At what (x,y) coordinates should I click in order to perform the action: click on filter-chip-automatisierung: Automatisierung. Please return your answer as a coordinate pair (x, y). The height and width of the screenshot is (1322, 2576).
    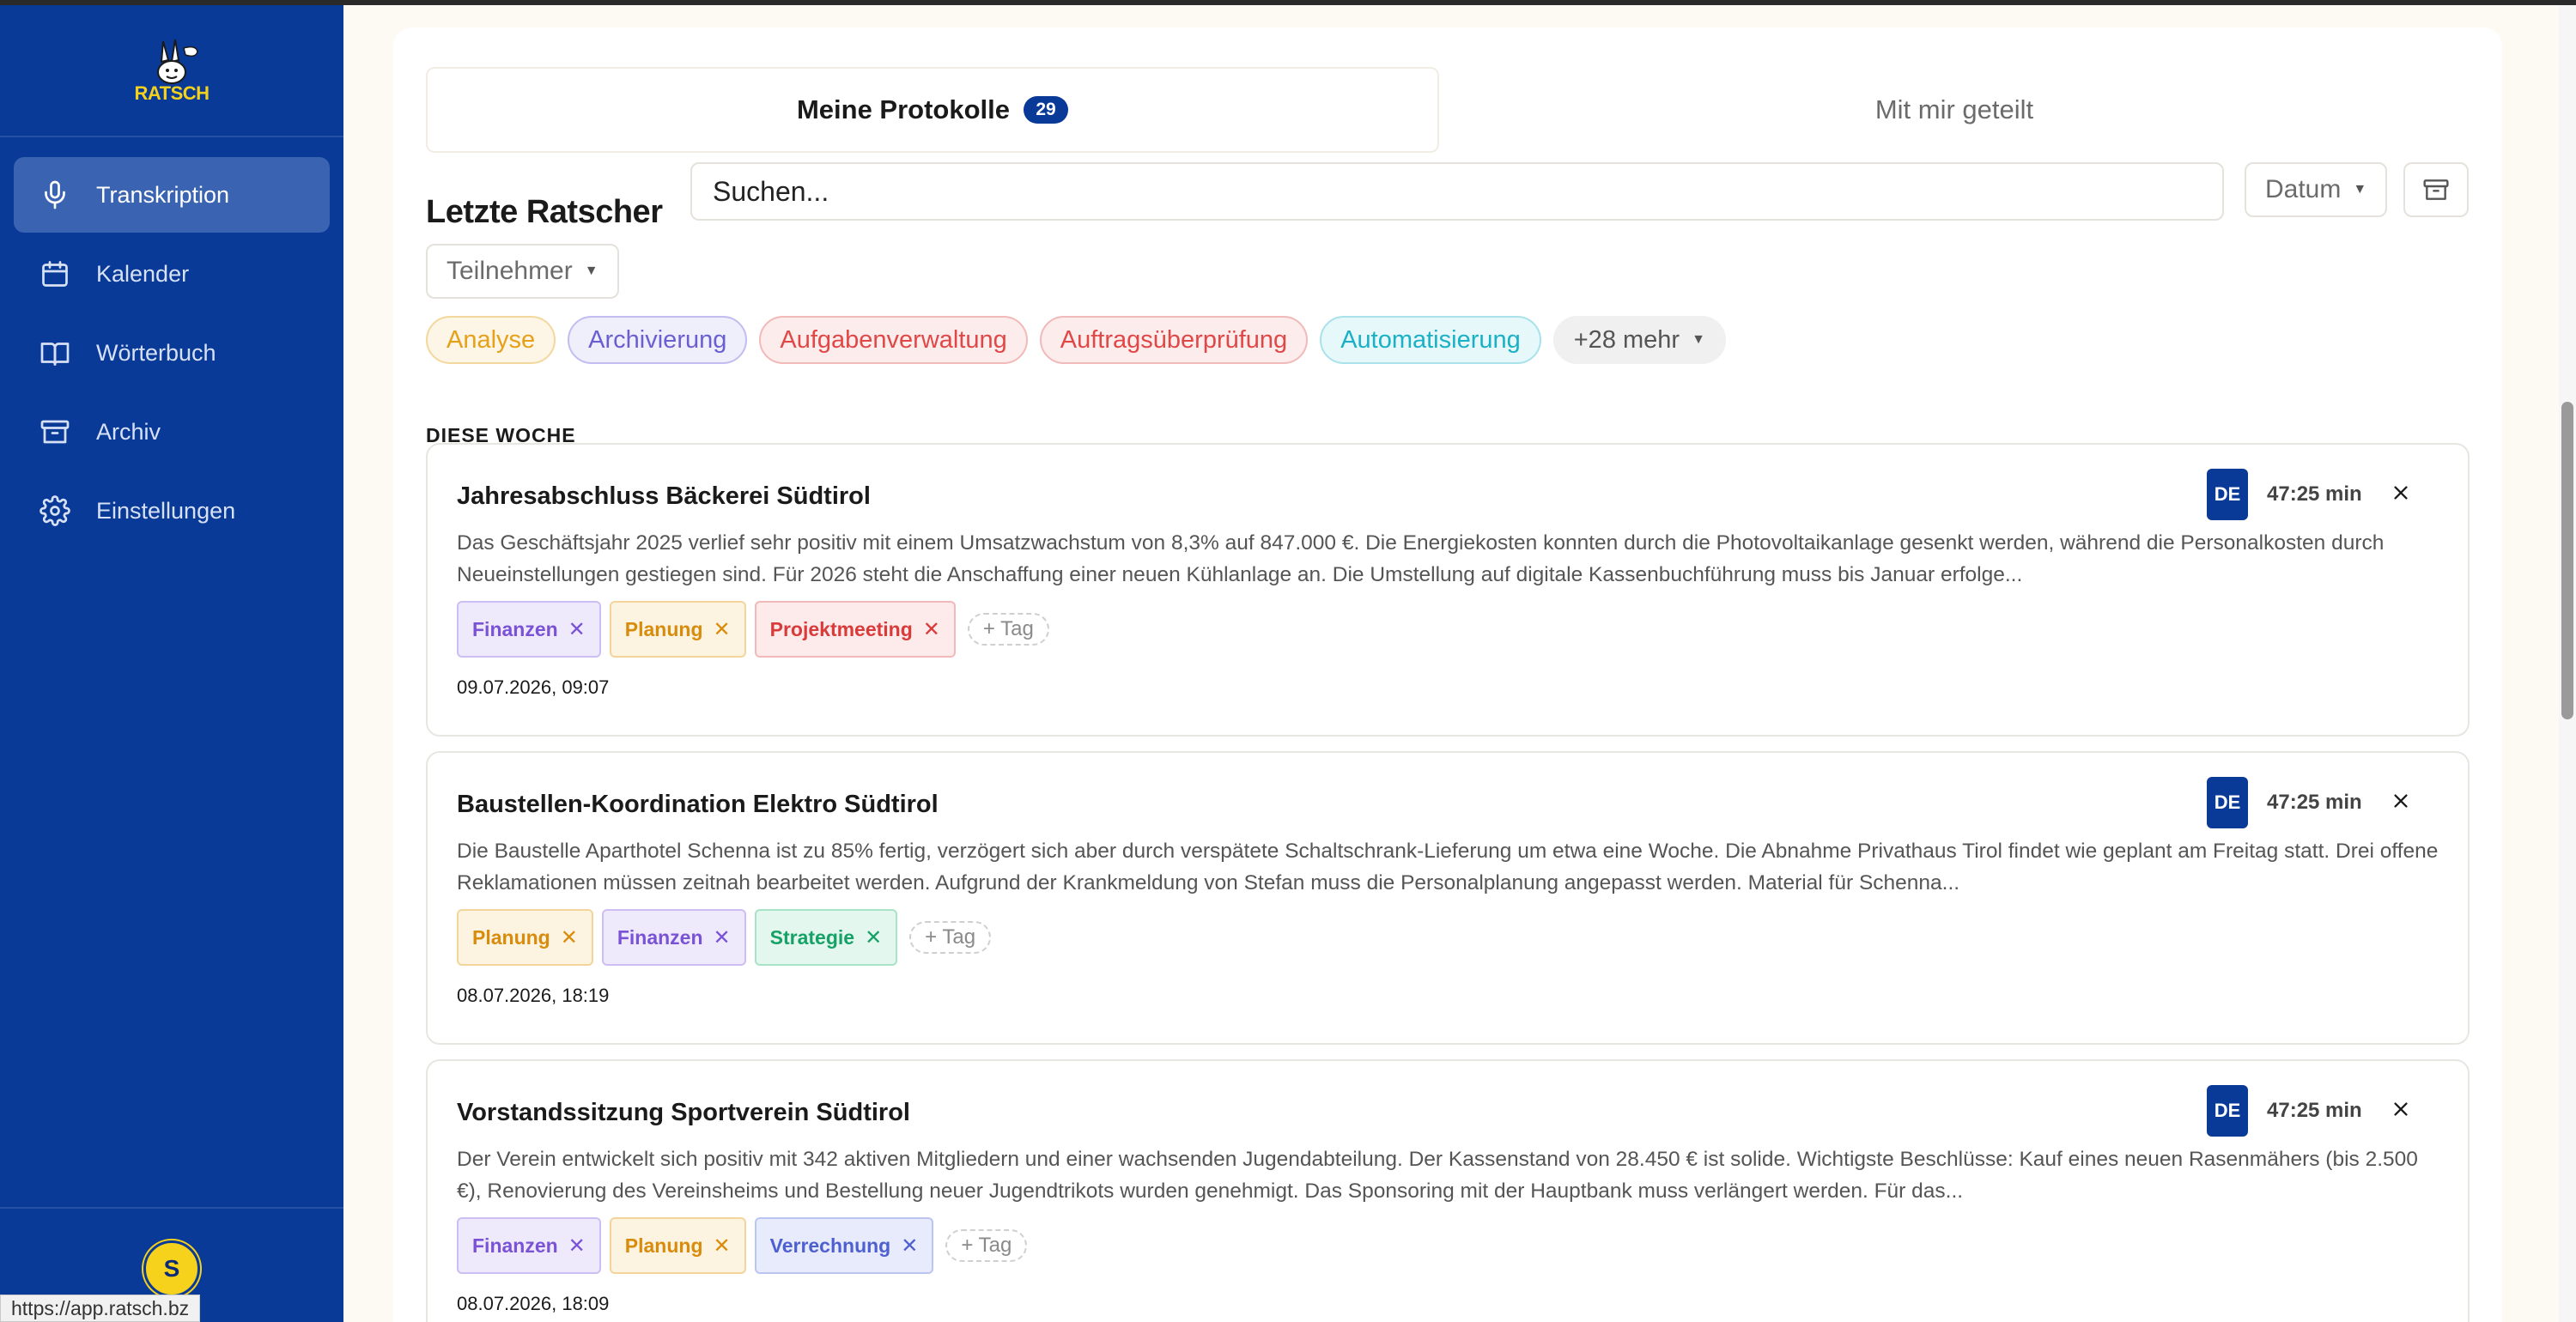
    Looking at the image, I should click on (1430, 340).